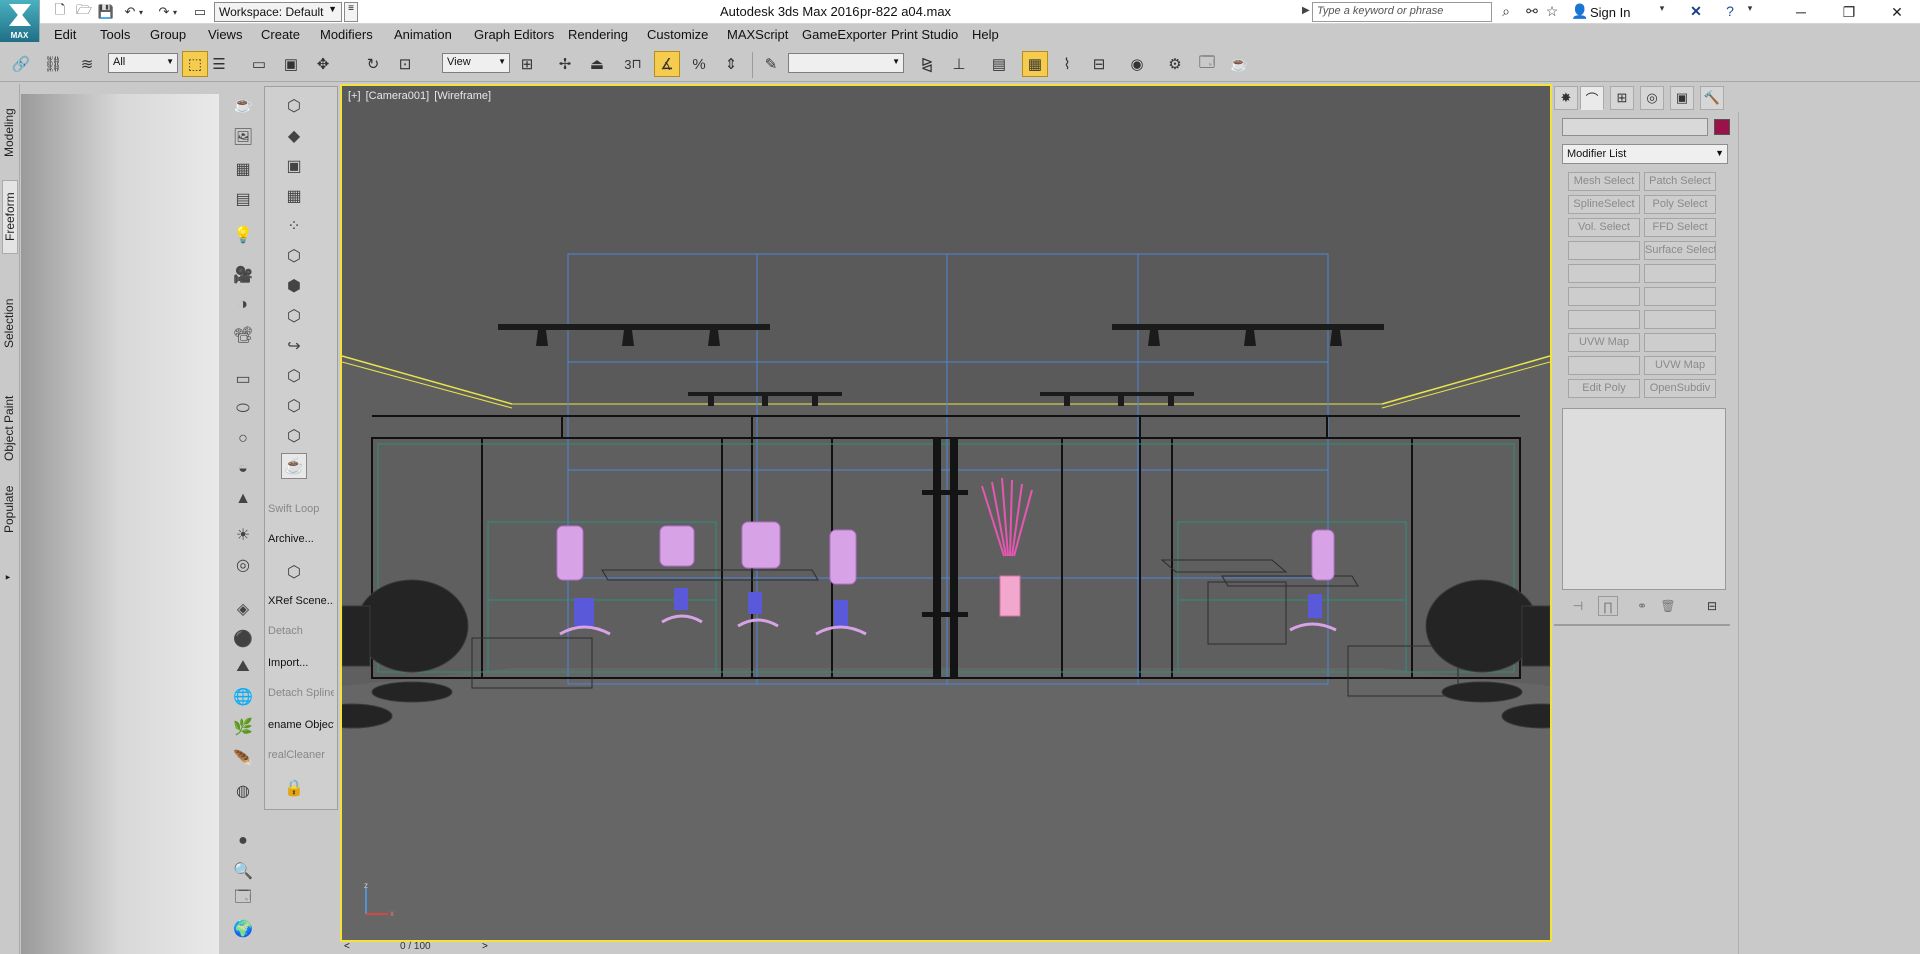 This screenshot has width=1920, height=954. I want to click on pivot-center-icon: ⊞, so click(527, 64).